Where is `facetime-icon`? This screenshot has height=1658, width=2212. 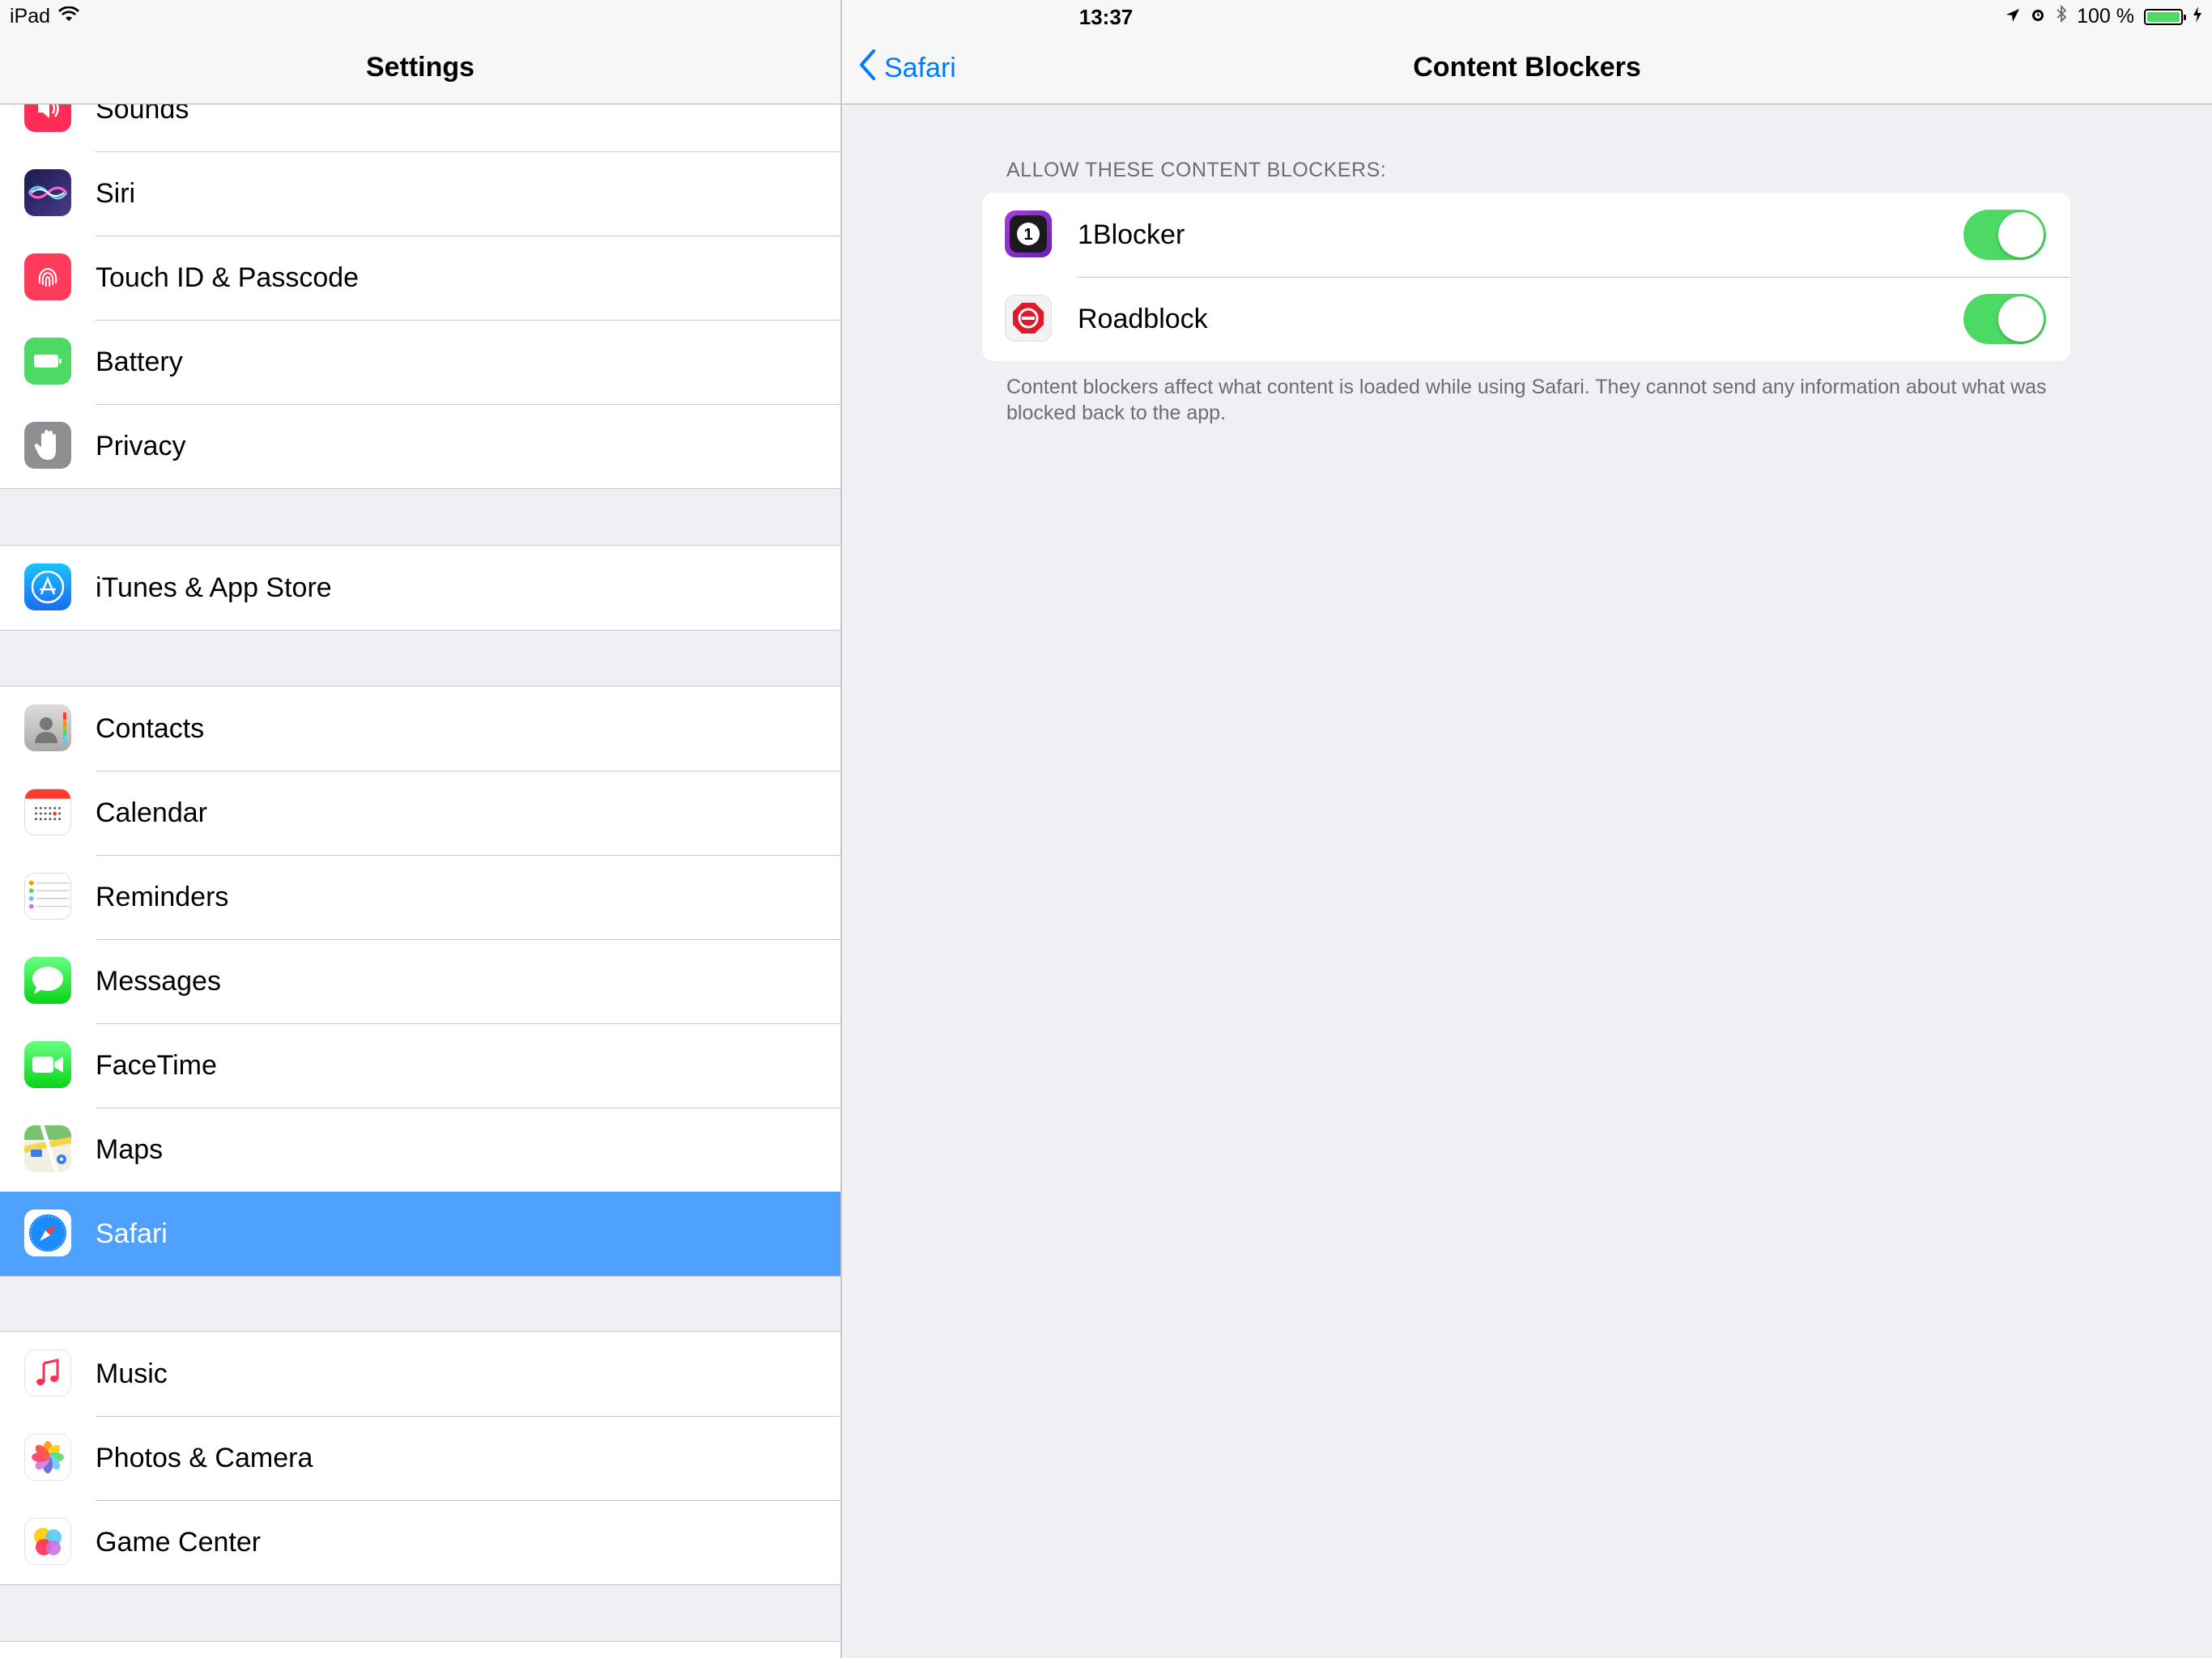 facetime-icon is located at coordinates (48, 1064).